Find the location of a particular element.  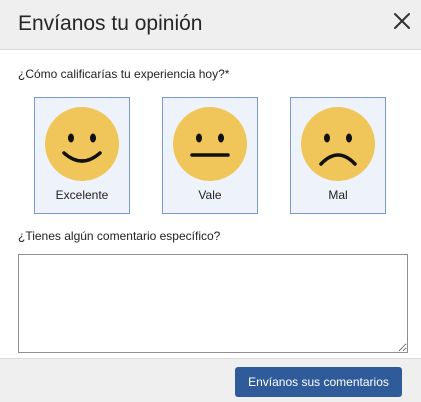

rating-option-label: Mal is located at coordinates (338, 195).